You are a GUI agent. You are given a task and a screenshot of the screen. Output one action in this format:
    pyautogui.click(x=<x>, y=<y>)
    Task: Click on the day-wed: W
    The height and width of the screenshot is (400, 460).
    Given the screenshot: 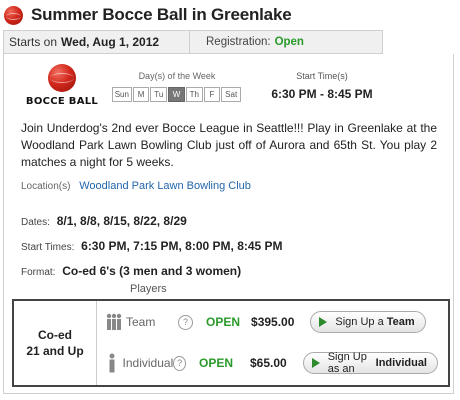 What is the action you would take?
    pyautogui.click(x=176, y=94)
    